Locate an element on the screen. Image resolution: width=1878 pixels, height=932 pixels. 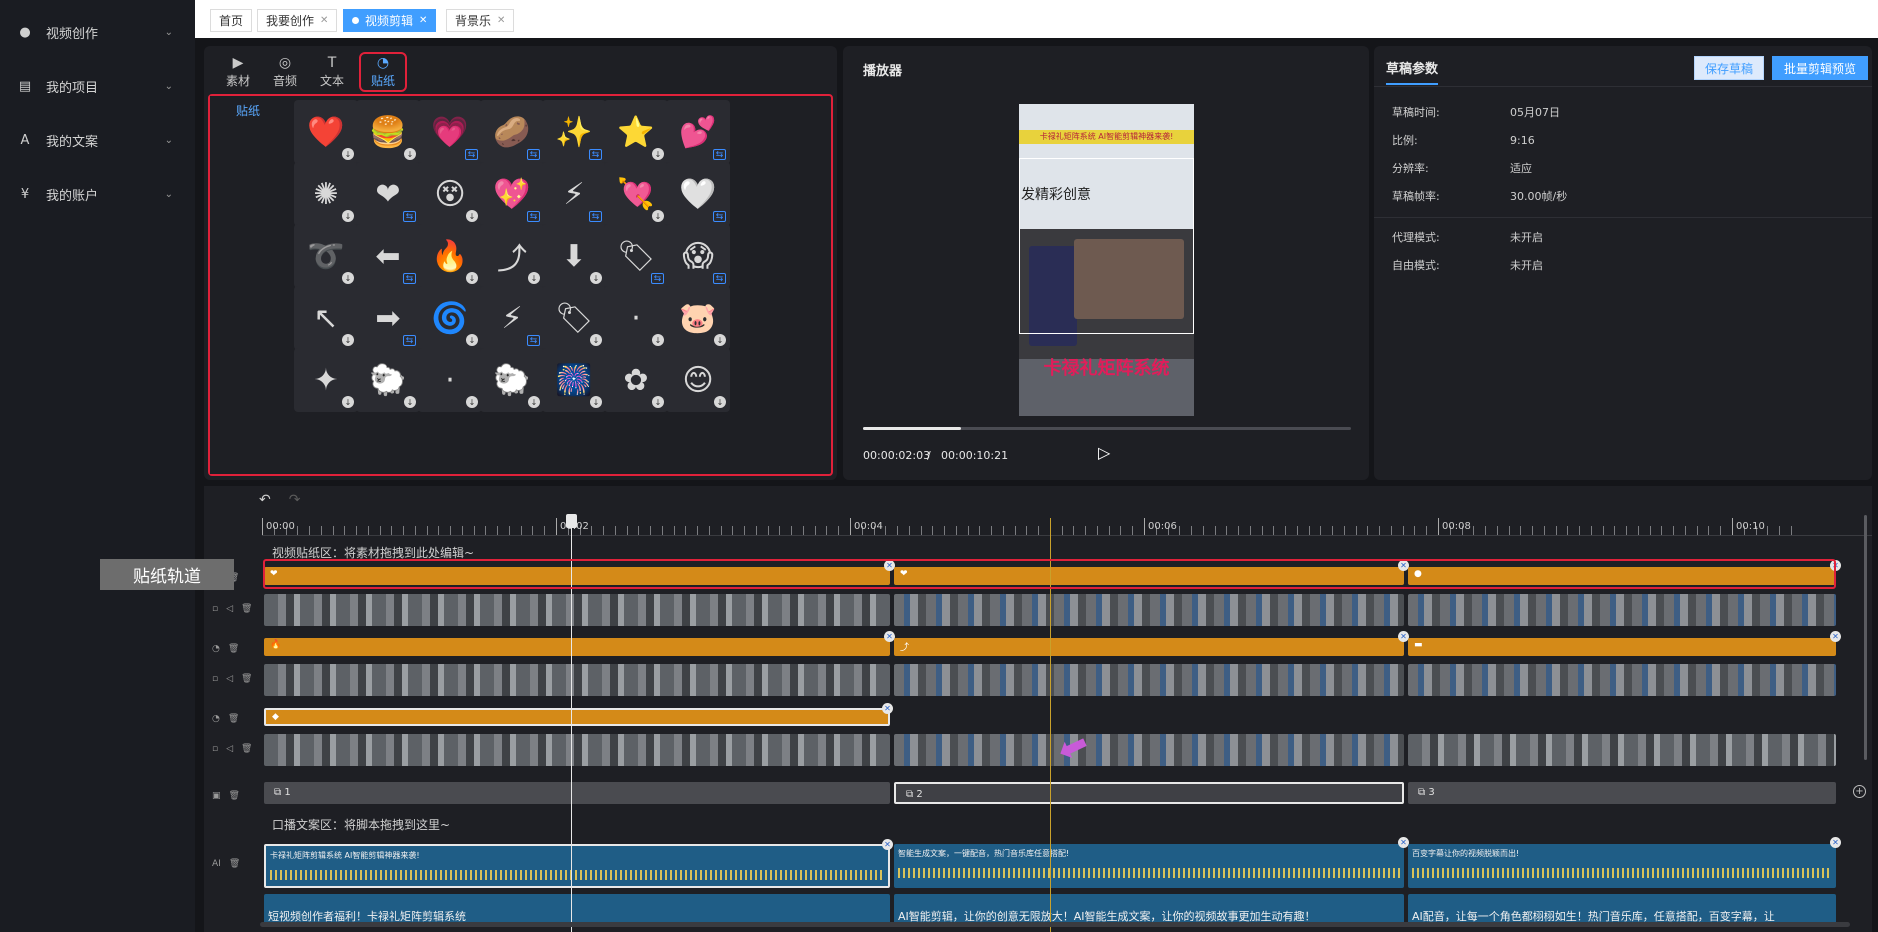
sticker-item: ⚡ ⇆ is located at coordinates (574, 194).